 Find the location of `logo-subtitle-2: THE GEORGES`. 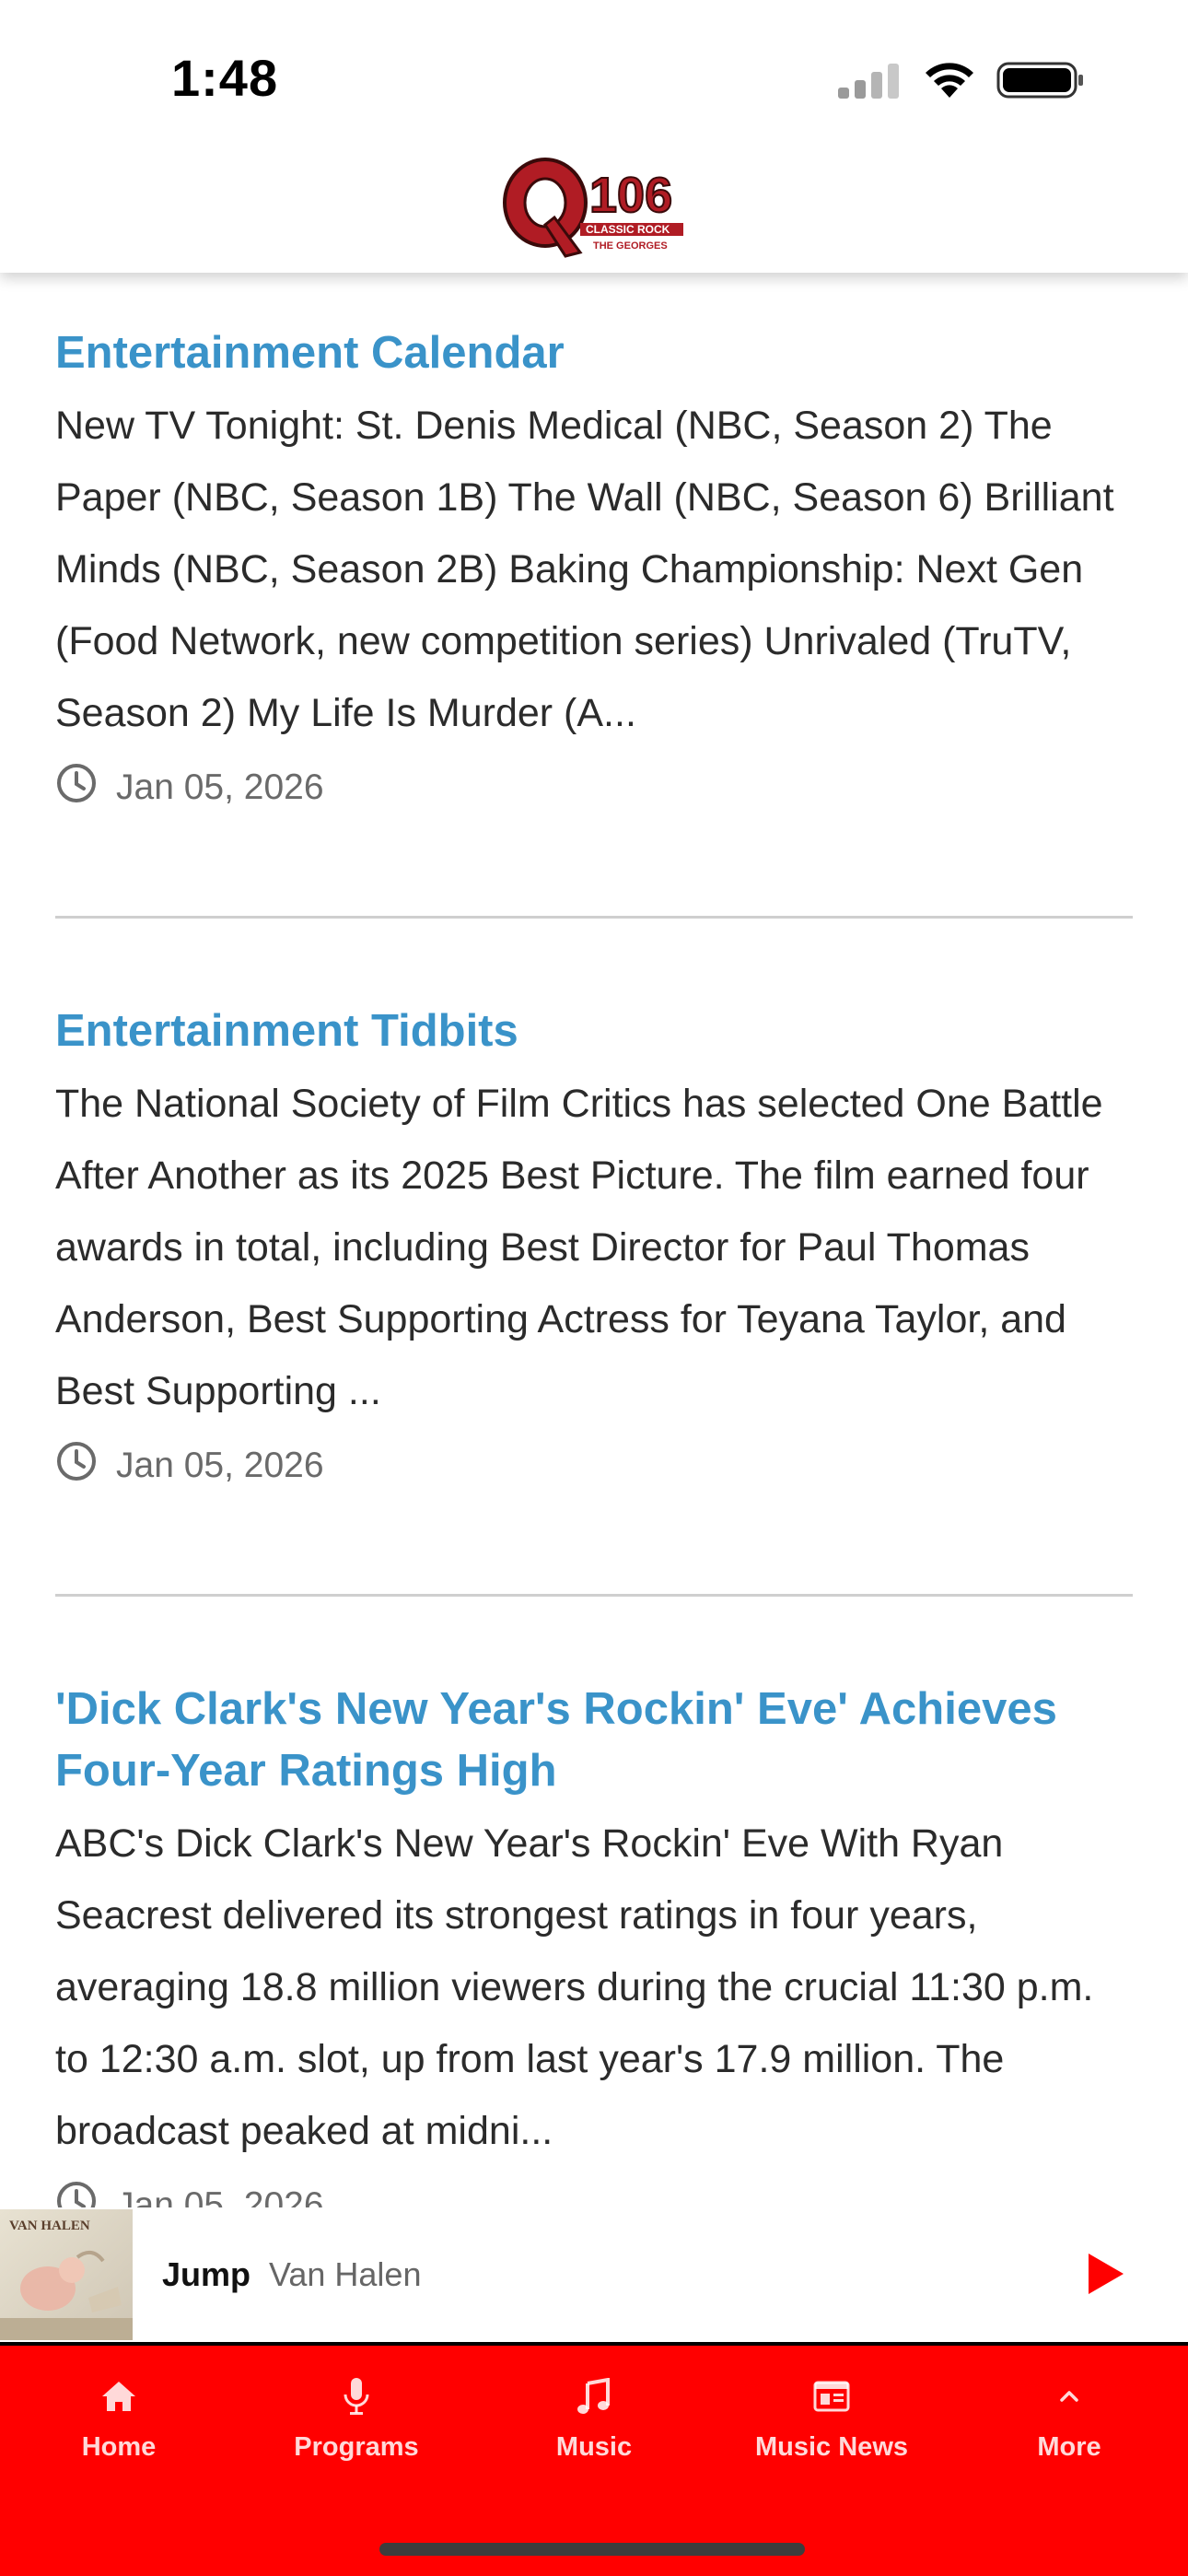

logo-subtitle-2: THE GEORGES is located at coordinates (630, 246).